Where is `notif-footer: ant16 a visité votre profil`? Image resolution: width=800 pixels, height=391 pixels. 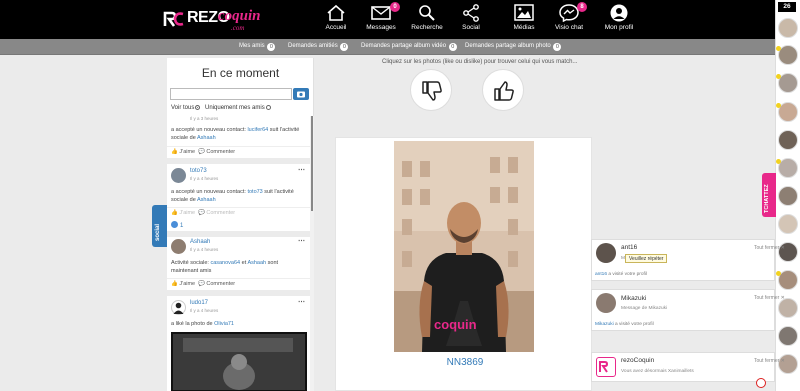
notif-footer: ant16 a visité votre profil is located at coordinates (621, 274).